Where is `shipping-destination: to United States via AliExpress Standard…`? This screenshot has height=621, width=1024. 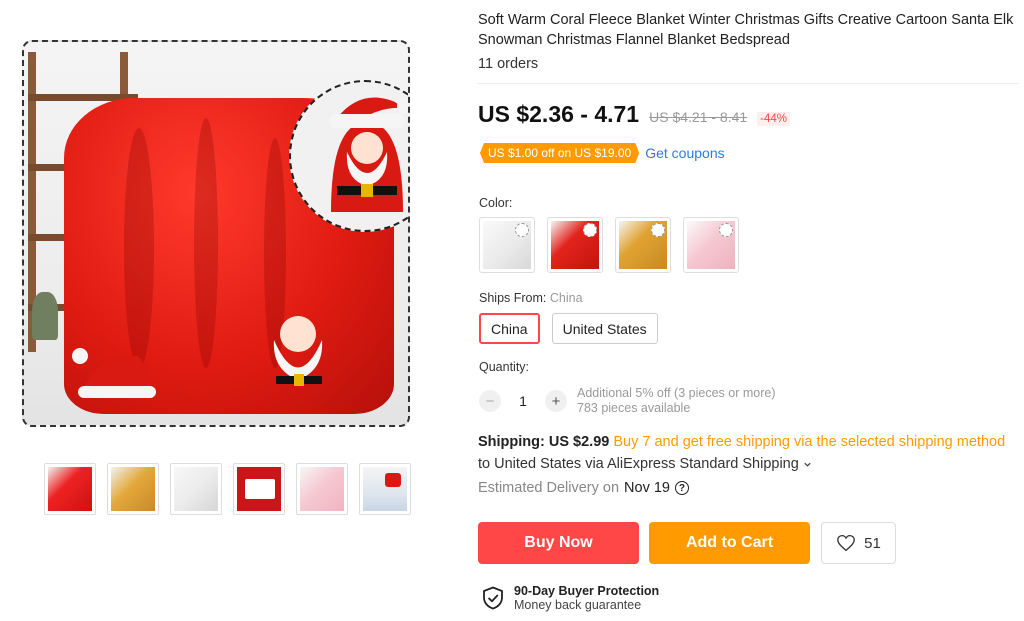 shipping-destination: to United States via AliExpress Standard… is located at coordinates (638, 464).